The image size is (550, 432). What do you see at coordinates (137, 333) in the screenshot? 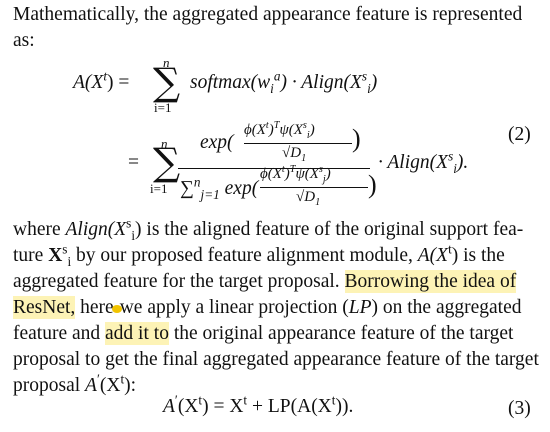
I see `highlight-add-it-to: add it to` at bounding box center [137, 333].